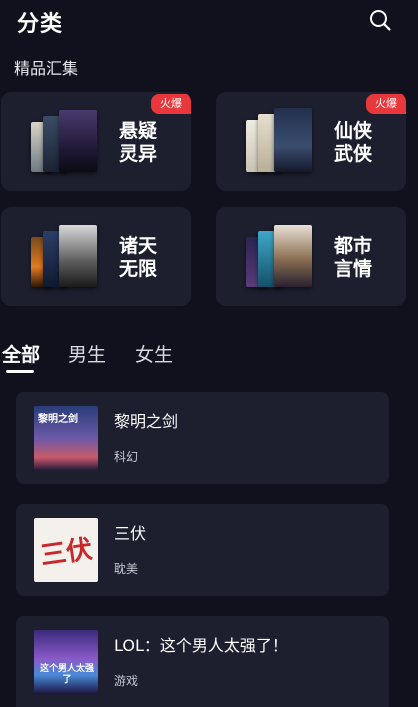 The width and height of the screenshot is (418, 707). What do you see at coordinates (209, 358) in the screenshot?
I see `gender-tabs: 全部 男生 女生` at bounding box center [209, 358].